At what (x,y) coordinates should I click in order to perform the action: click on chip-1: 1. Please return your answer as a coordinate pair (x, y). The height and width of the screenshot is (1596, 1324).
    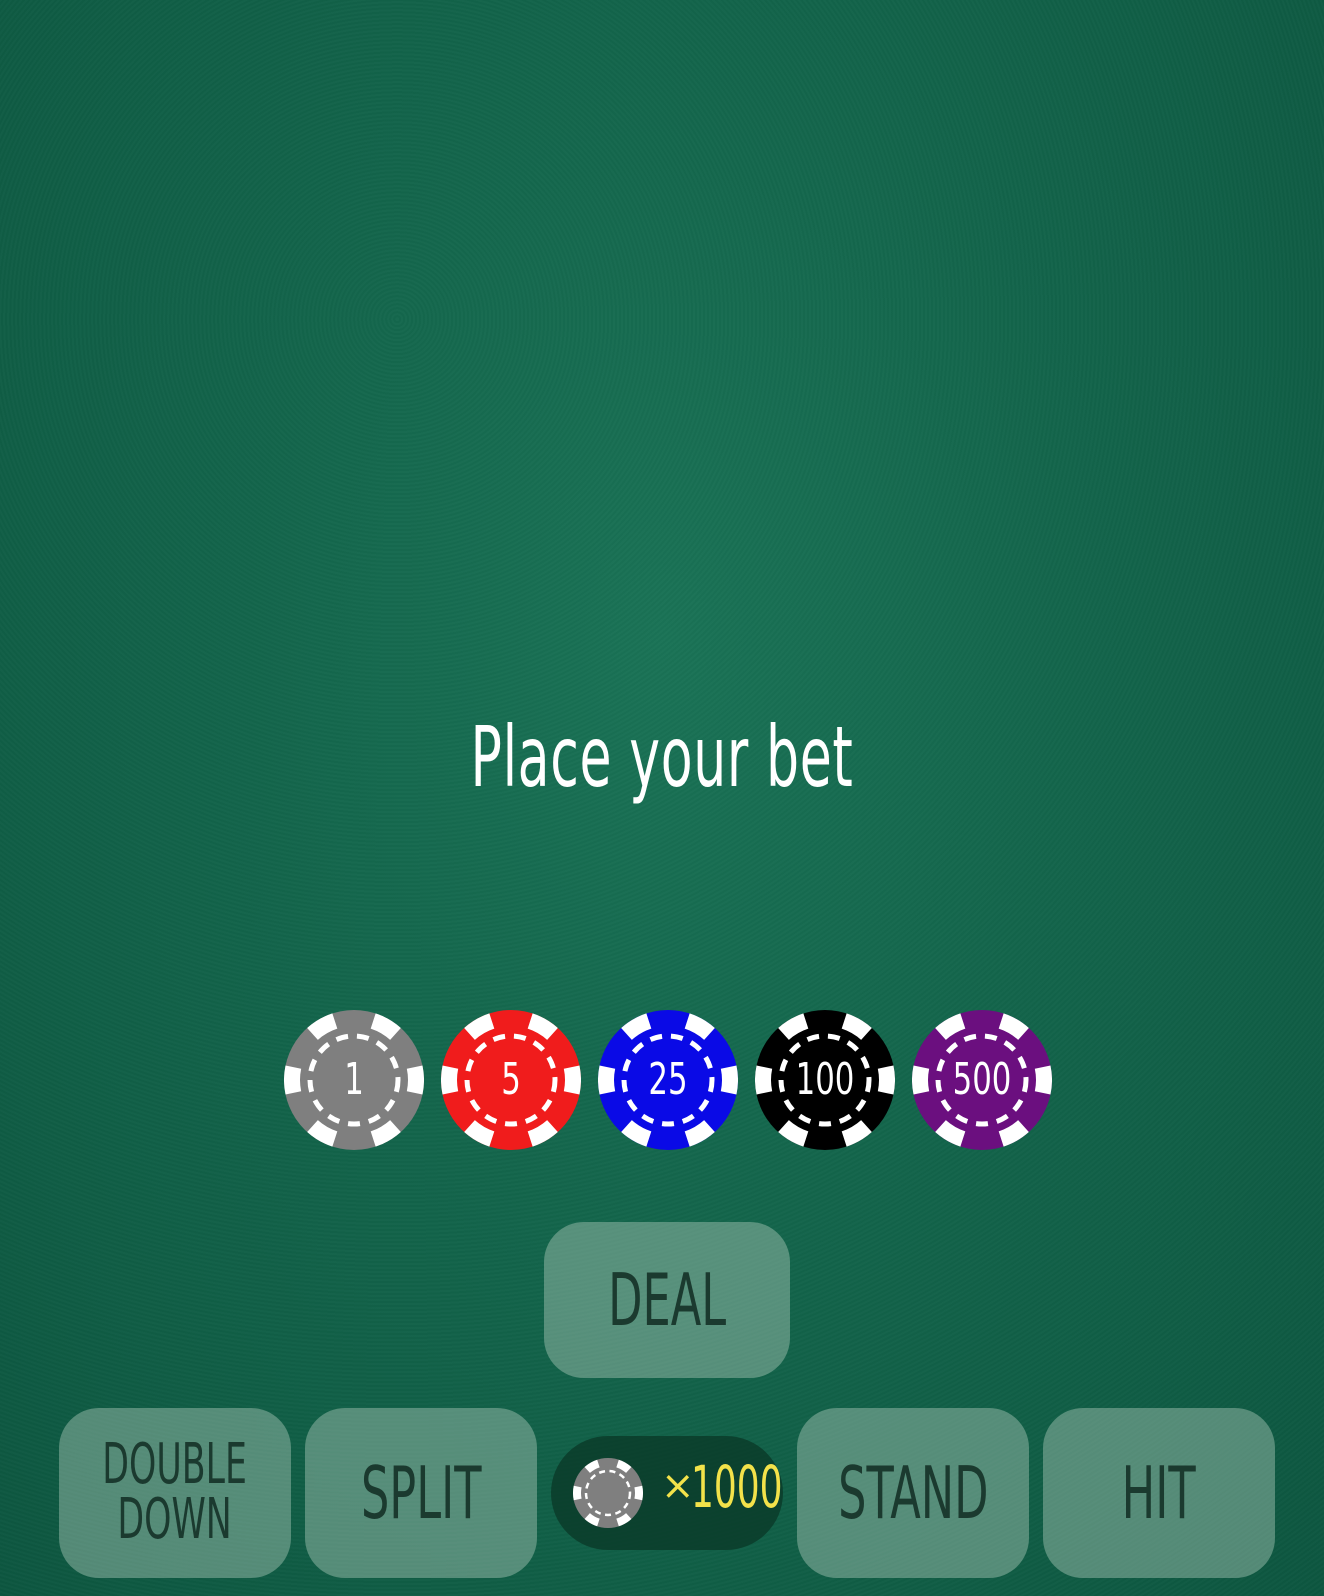
    Looking at the image, I should click on (354, 1080).